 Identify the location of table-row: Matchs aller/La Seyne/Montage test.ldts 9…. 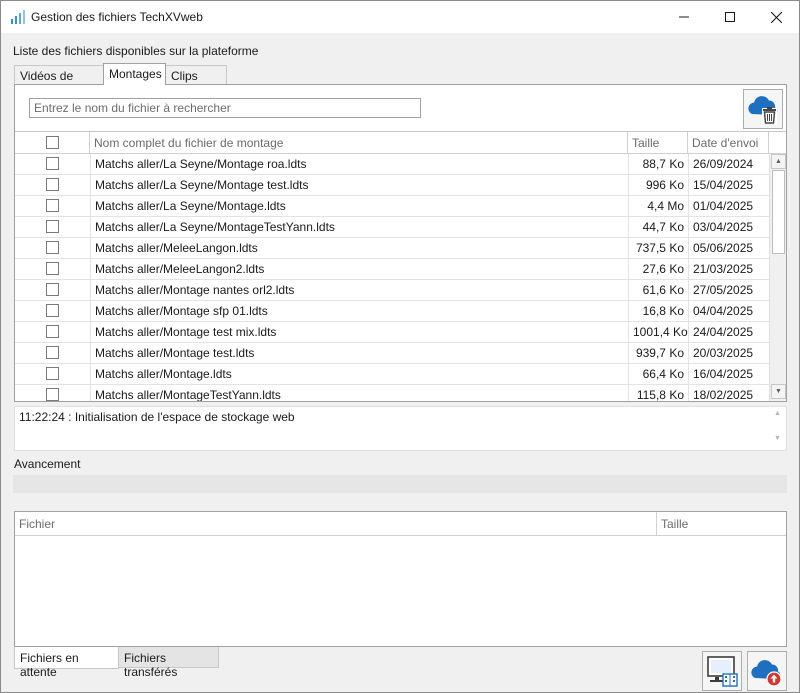
(392, 185).